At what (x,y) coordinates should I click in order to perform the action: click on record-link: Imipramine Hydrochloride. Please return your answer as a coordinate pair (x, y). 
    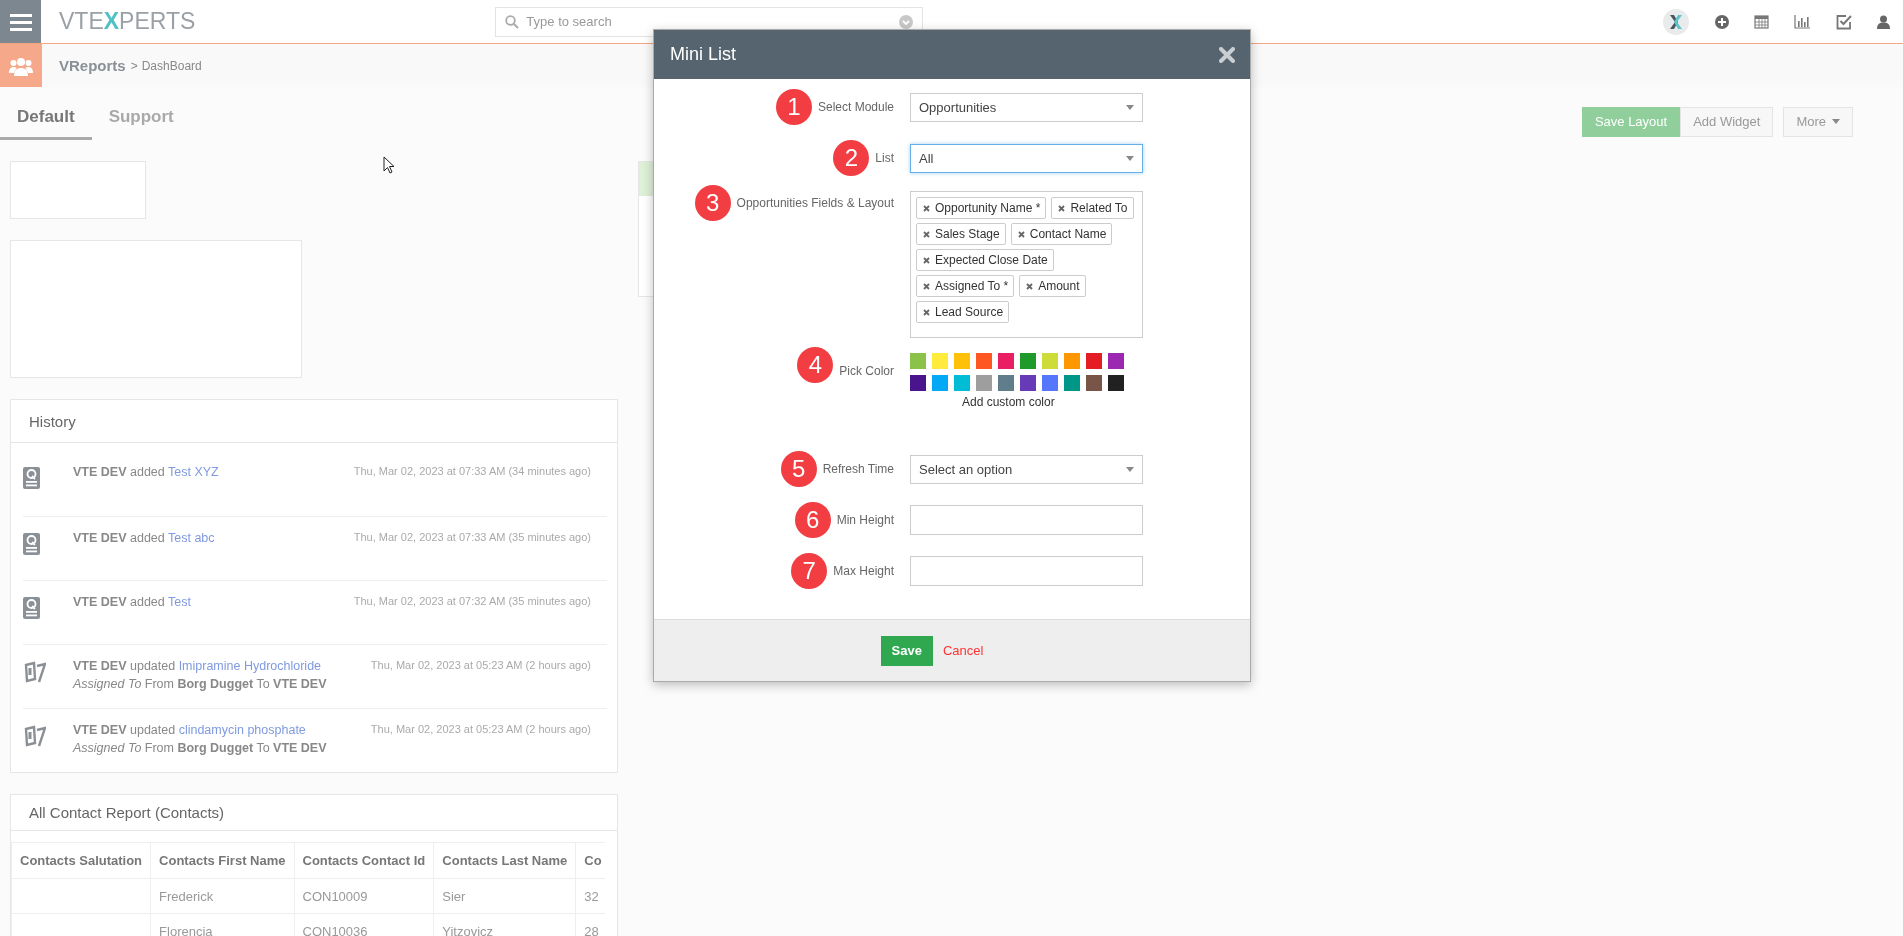
    Looking at the image, I should click on (250, 666).